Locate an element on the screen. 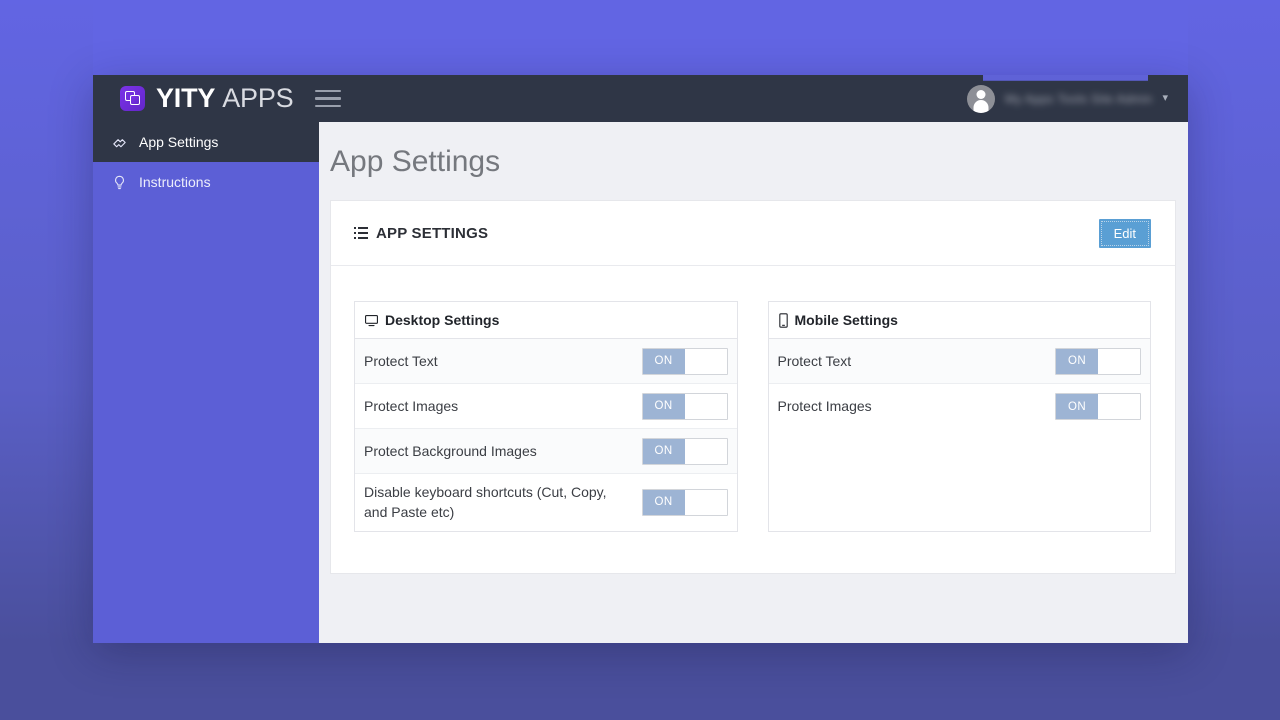 Image resolution: width=1280 pixels, height=720 pixels. top-navbar: YITY APPS My Apps Tools Site Admin ▾ is located at coordinates (640, 102).